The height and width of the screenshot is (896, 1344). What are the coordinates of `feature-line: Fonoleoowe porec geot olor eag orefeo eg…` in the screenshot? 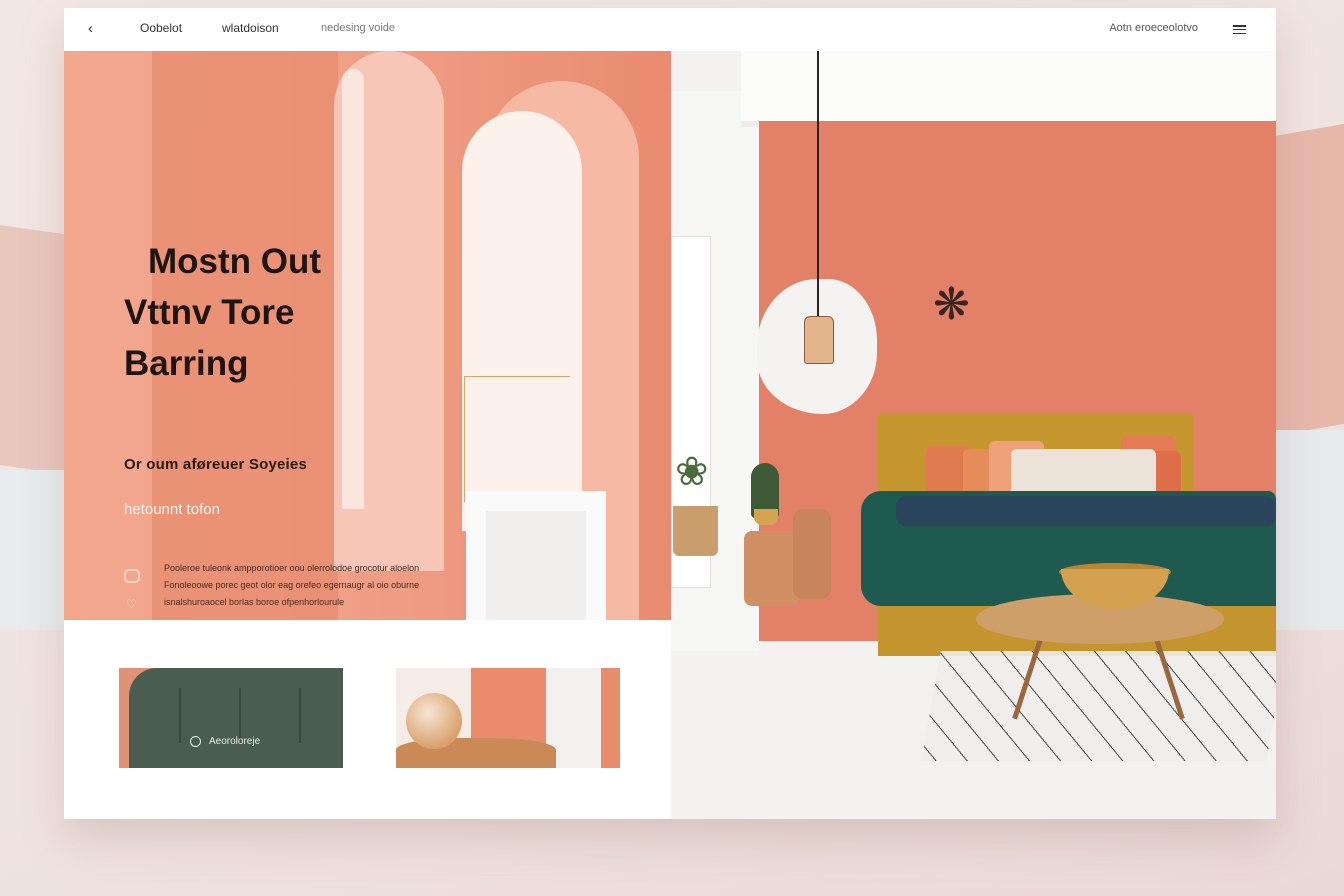 It's located at (292, 585).